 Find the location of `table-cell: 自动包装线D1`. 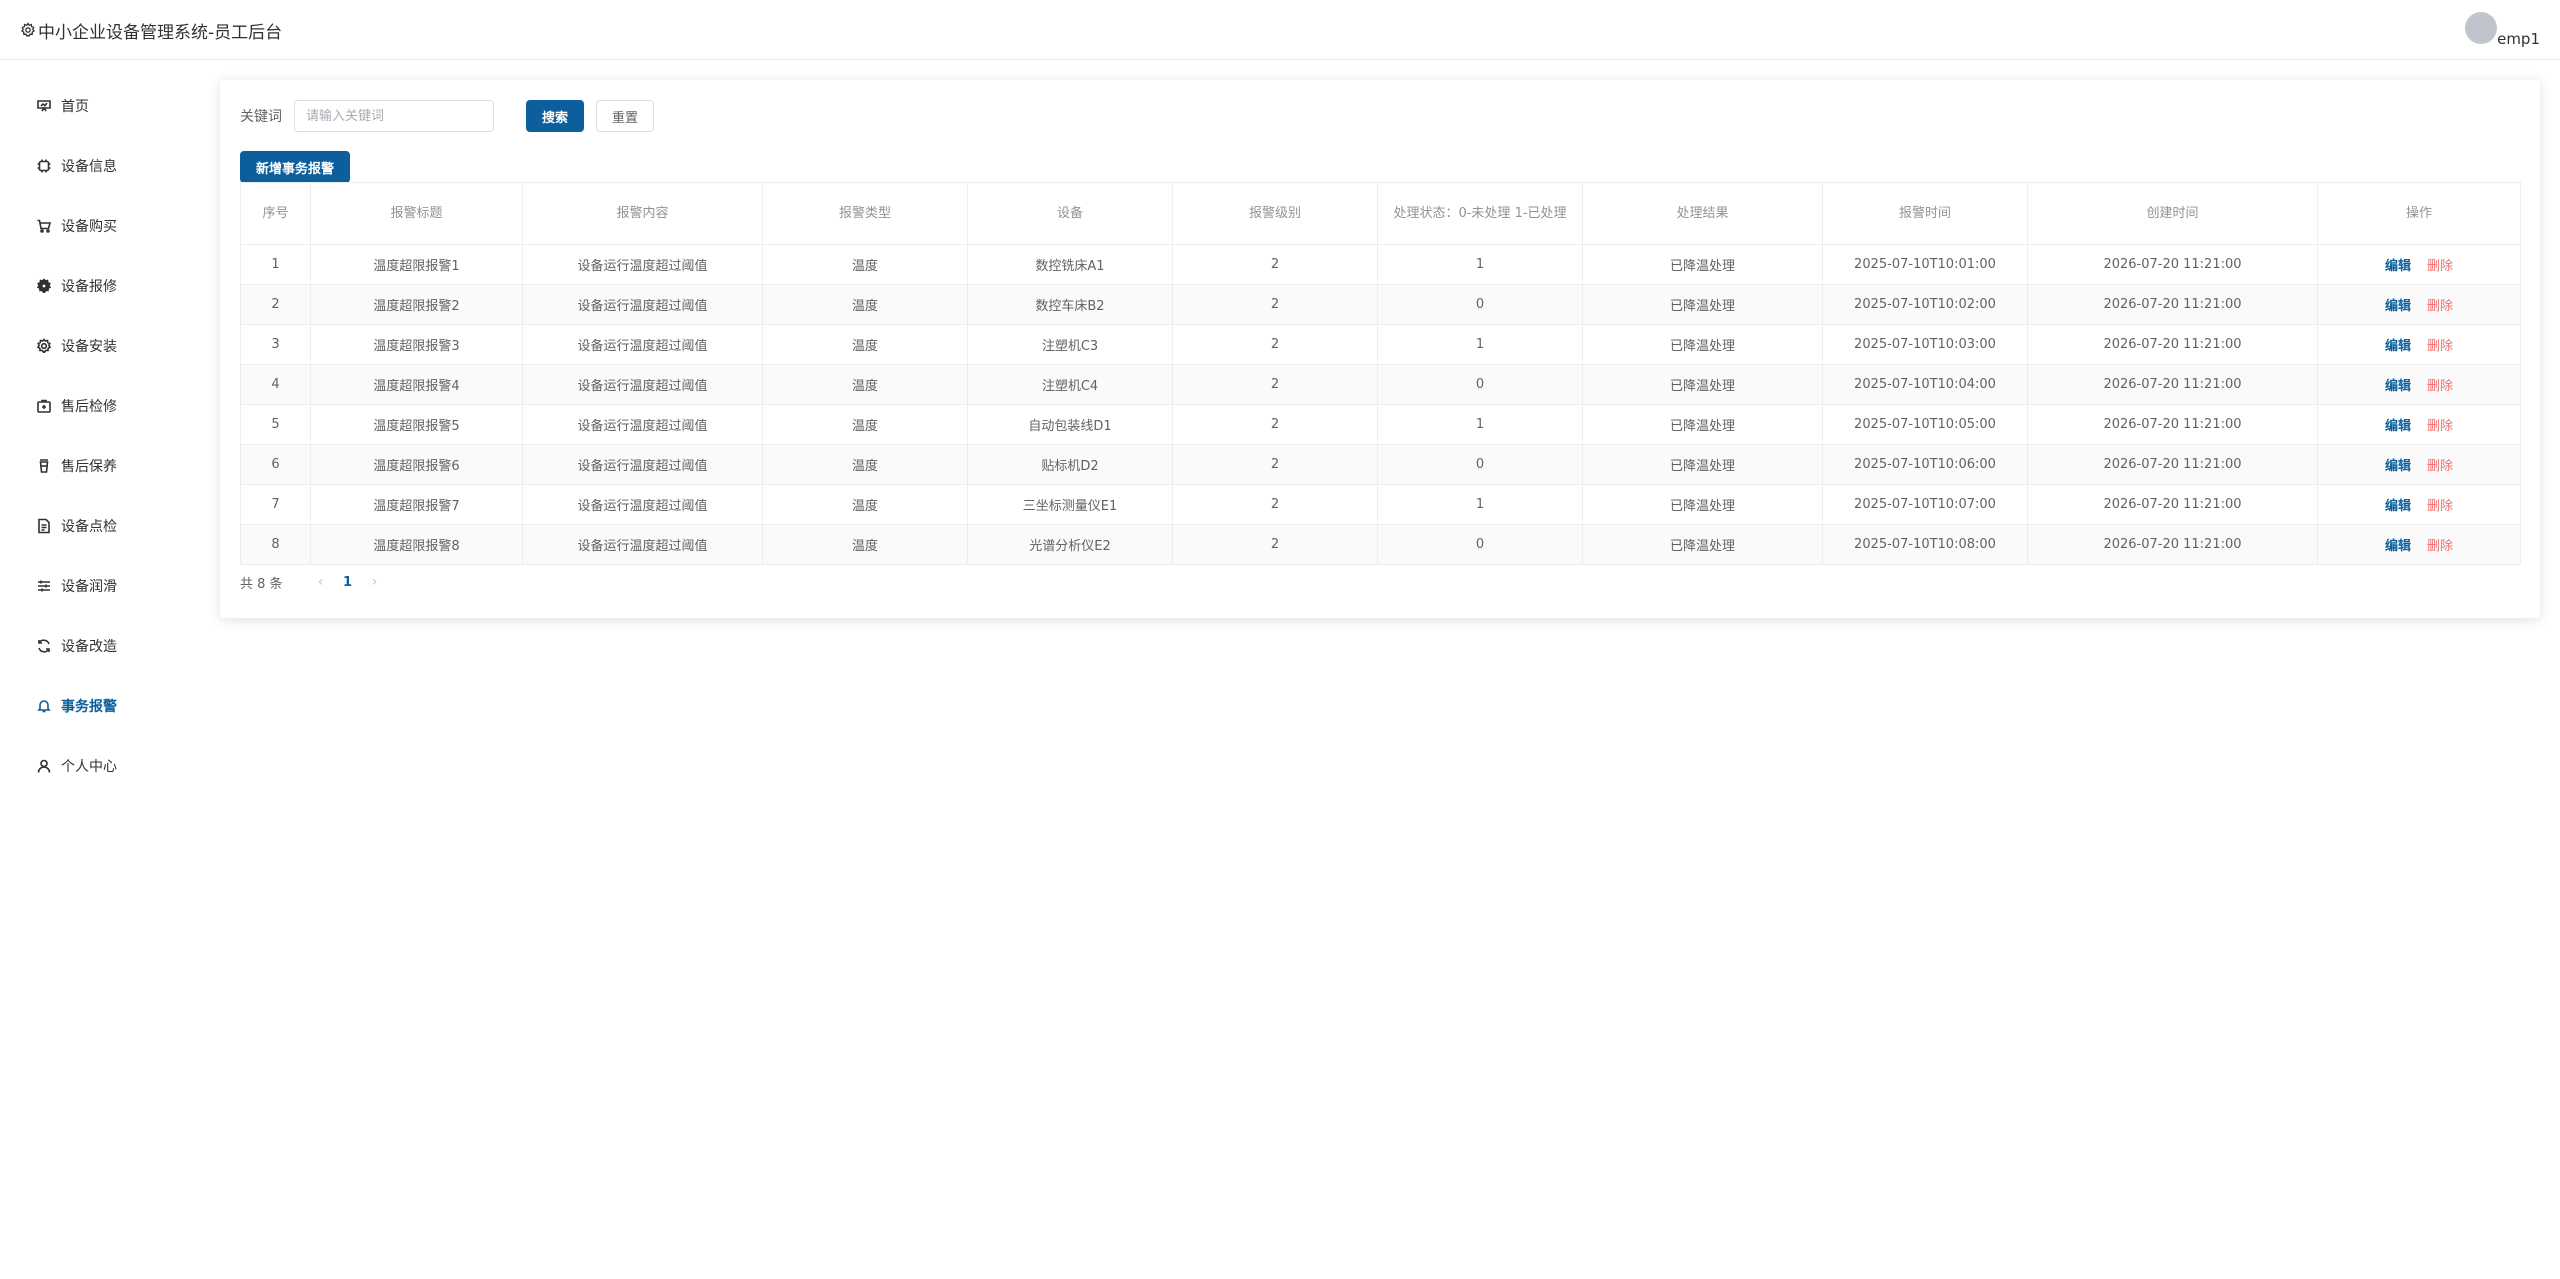

table-cell: 自动包装线D1 is located at coordinates (1070, 424).